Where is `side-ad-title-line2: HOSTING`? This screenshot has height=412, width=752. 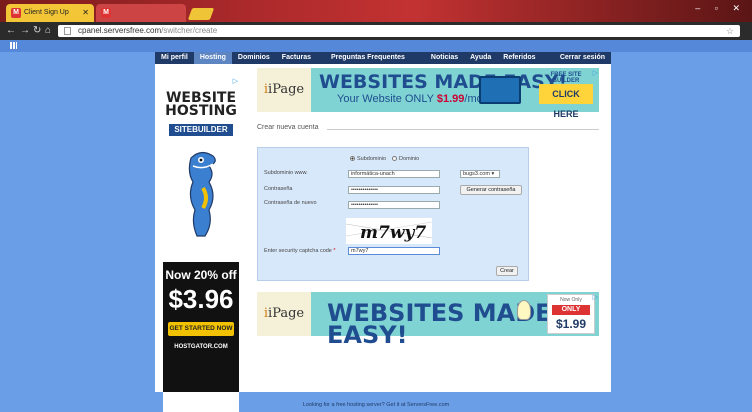
side-ad-title-line2: HOSTING is located at coordinates (201, 111).